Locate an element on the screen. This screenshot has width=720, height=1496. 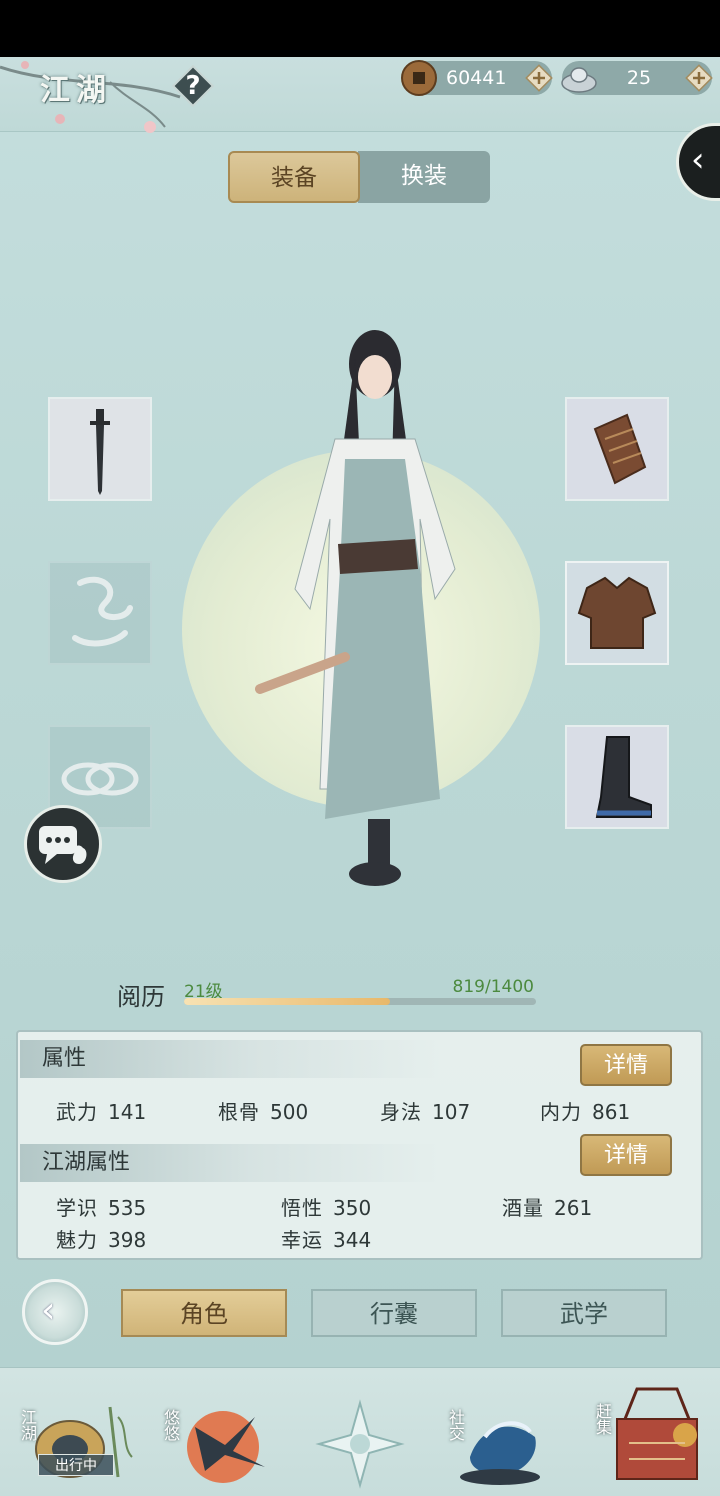
page-title: 江湖 is located at coordinates (76, 90).